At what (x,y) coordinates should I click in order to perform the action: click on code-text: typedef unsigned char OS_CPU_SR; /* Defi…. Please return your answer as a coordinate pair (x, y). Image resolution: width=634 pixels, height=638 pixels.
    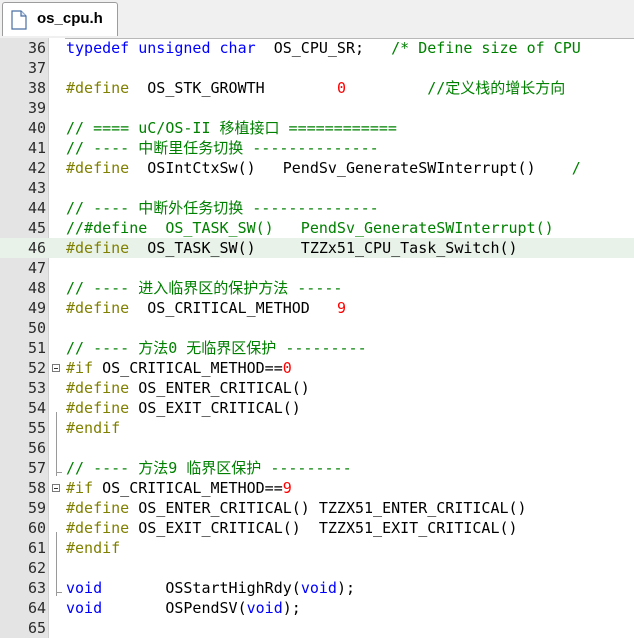
    Looking at the image, I should click on (323, 48).